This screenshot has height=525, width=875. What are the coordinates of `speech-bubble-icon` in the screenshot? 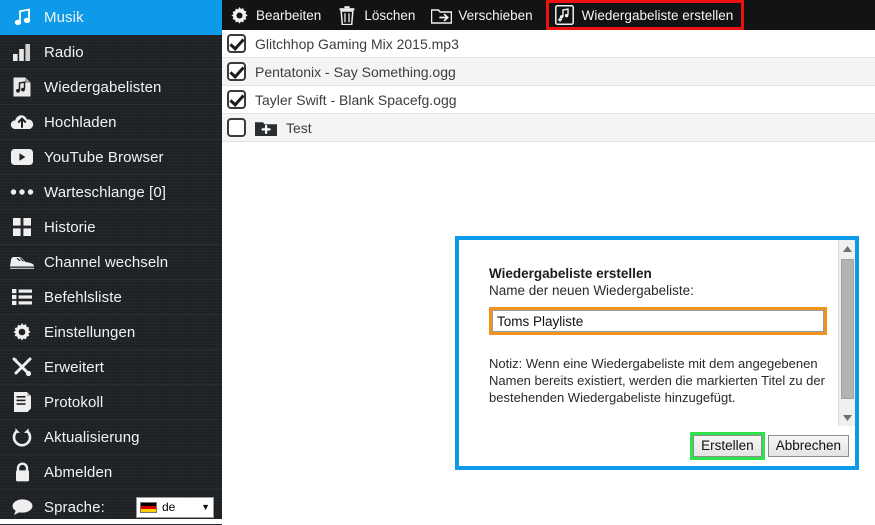 It's located at (22, 507).